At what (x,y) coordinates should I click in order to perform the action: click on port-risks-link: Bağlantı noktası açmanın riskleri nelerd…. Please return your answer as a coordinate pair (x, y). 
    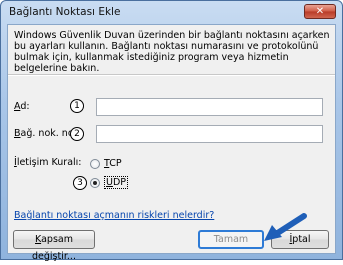
    Looking at the image, I should click on (114, 215).